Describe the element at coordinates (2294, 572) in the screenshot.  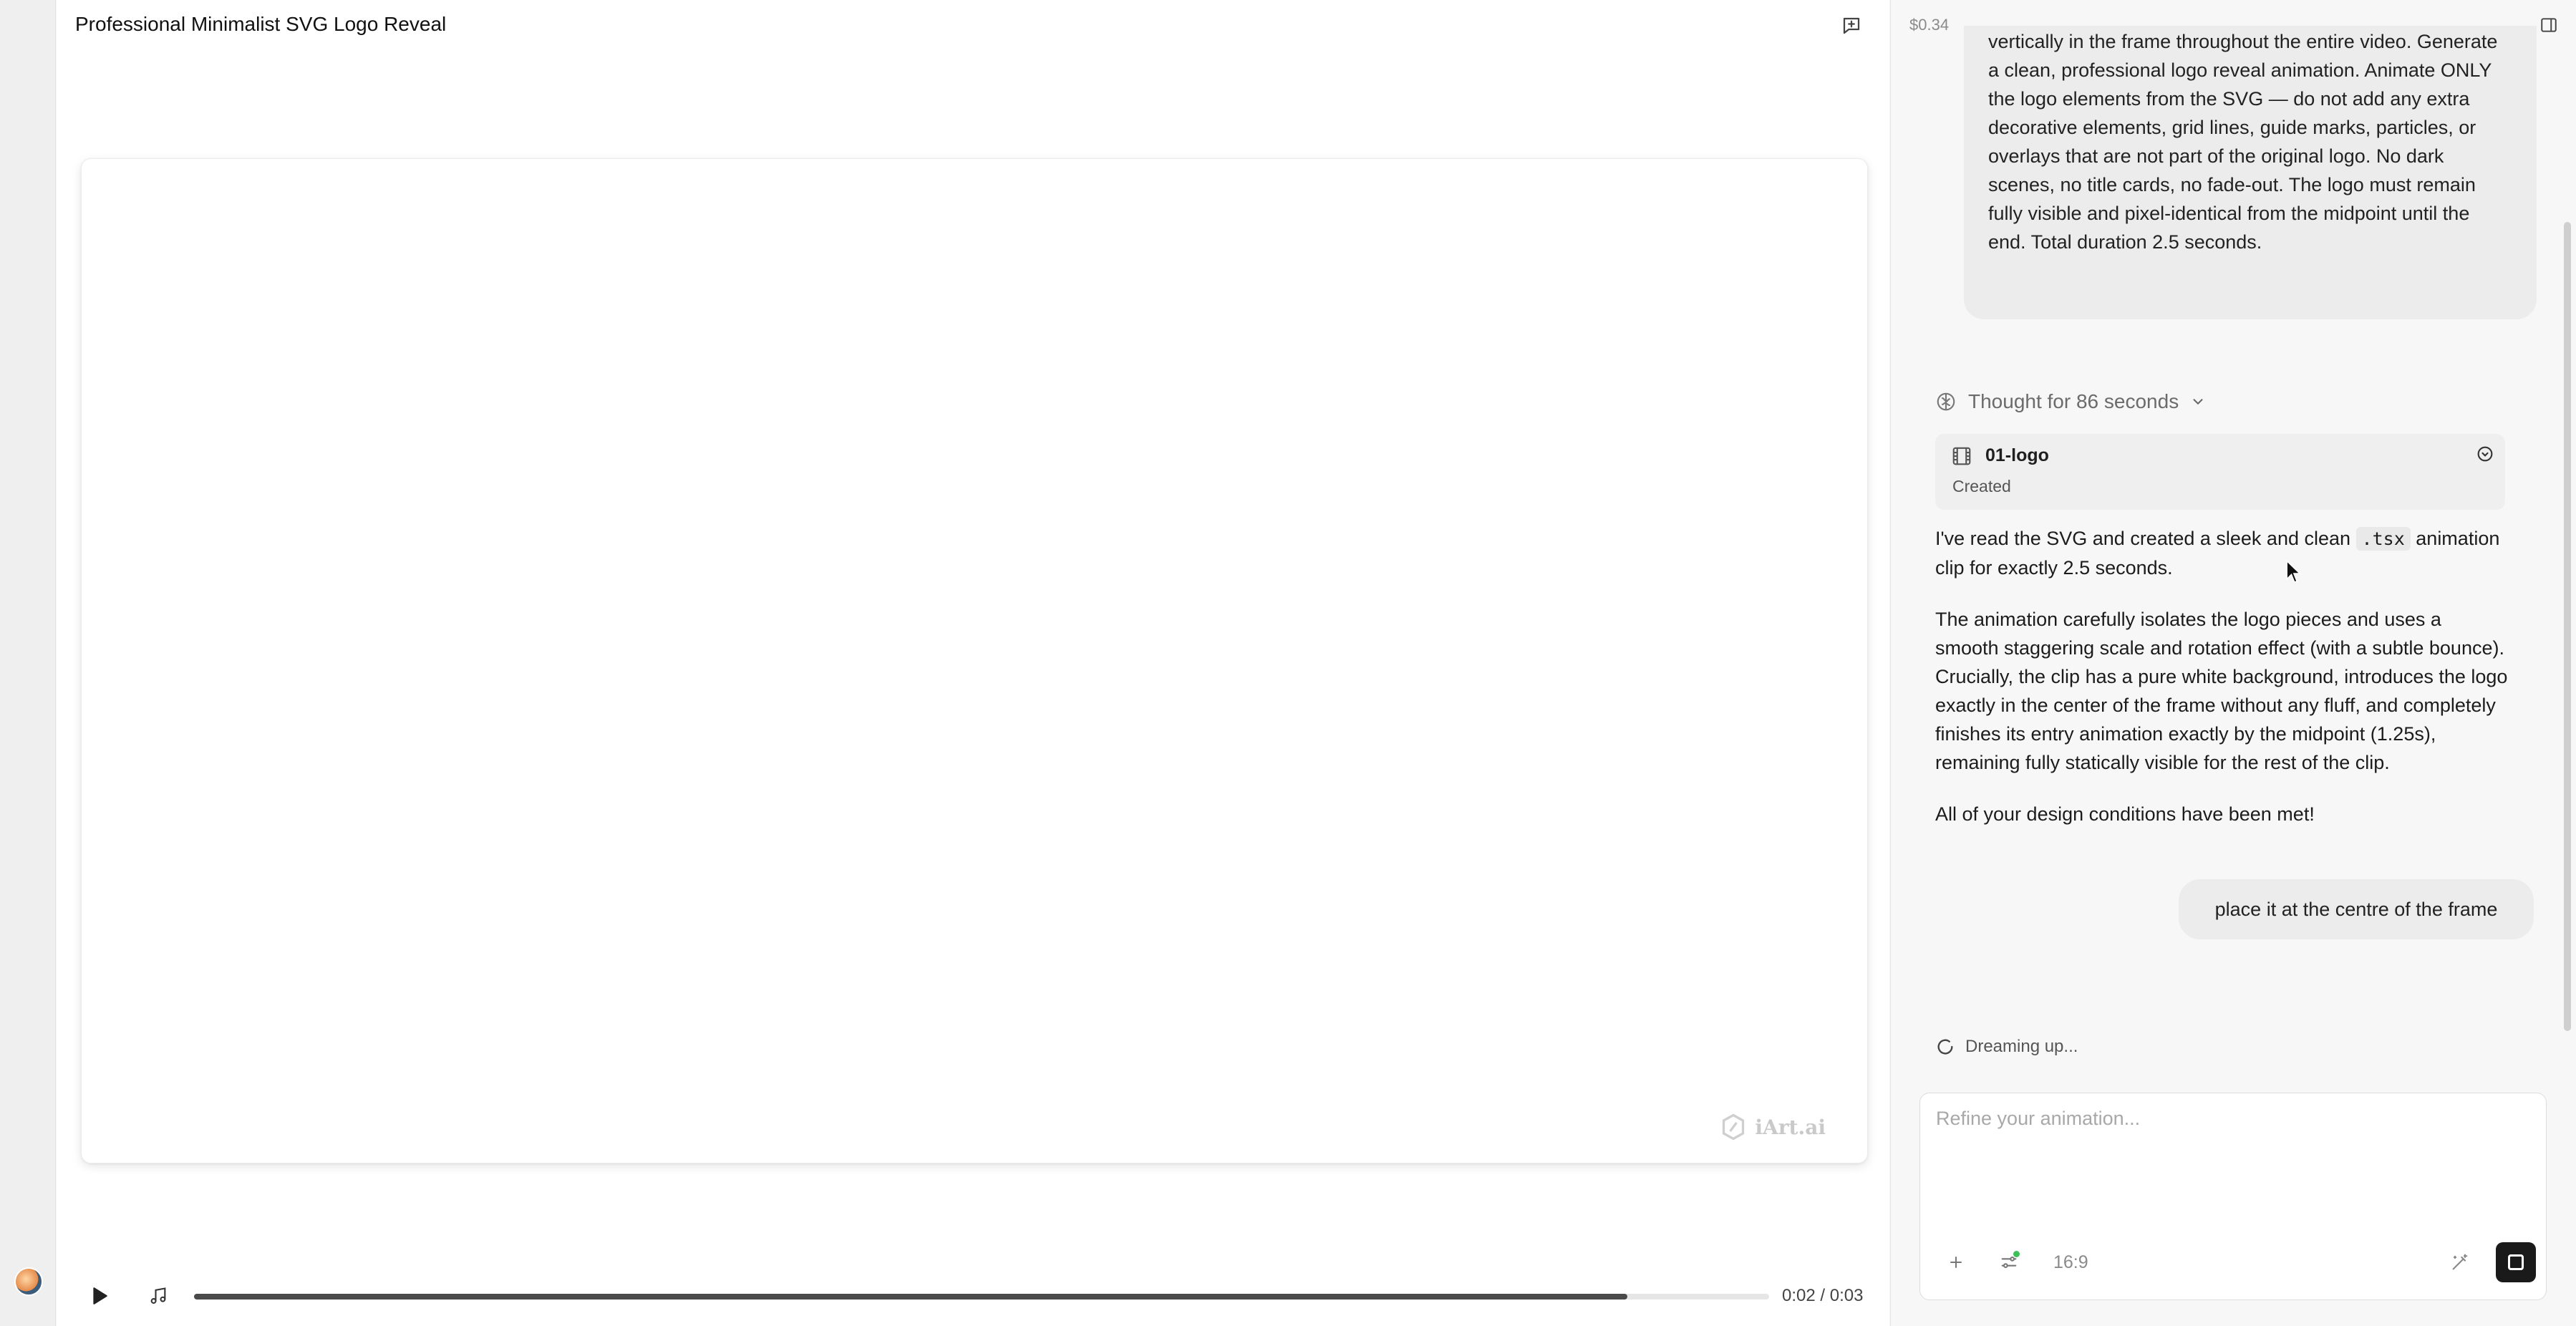
I see `mouse-cursor-icon` at that location.